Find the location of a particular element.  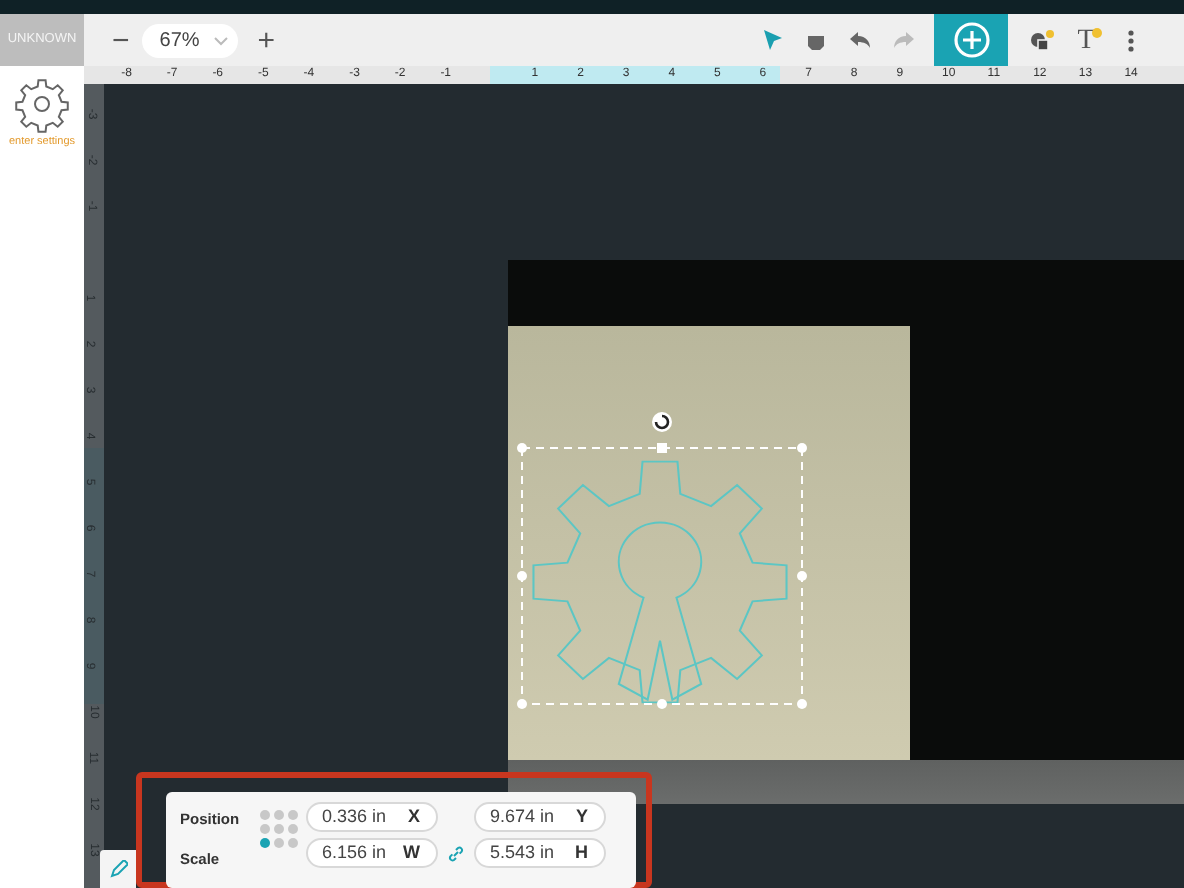

zoom-out-button: − is located at coordinates (121, 40).